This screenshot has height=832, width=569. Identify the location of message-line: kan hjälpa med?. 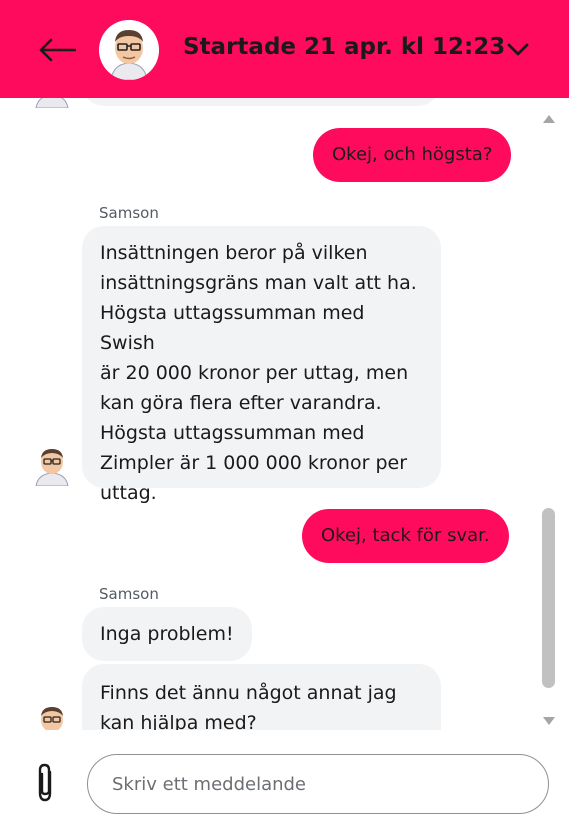
(178, 721).